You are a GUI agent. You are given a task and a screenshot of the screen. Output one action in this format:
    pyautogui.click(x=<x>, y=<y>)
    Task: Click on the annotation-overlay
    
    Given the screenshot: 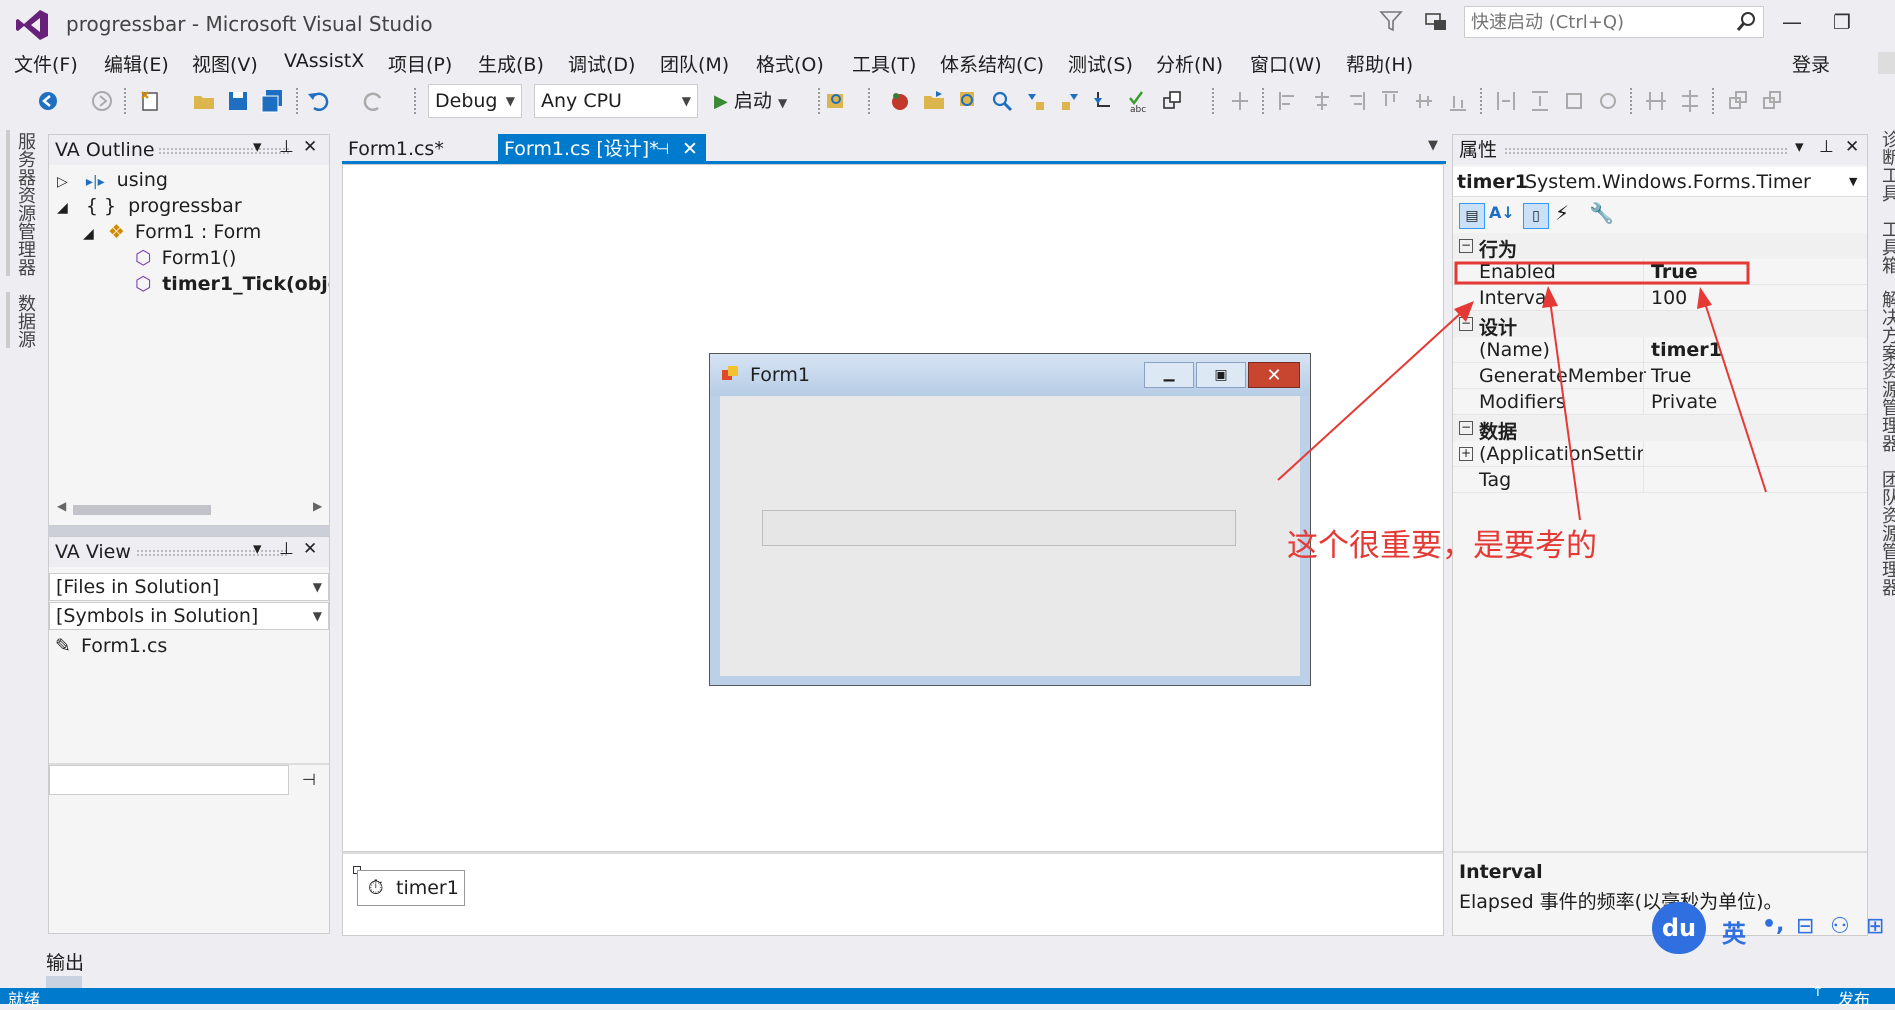 What is the action you would take?
    pyautogui.click(x=1522, y=391)
    